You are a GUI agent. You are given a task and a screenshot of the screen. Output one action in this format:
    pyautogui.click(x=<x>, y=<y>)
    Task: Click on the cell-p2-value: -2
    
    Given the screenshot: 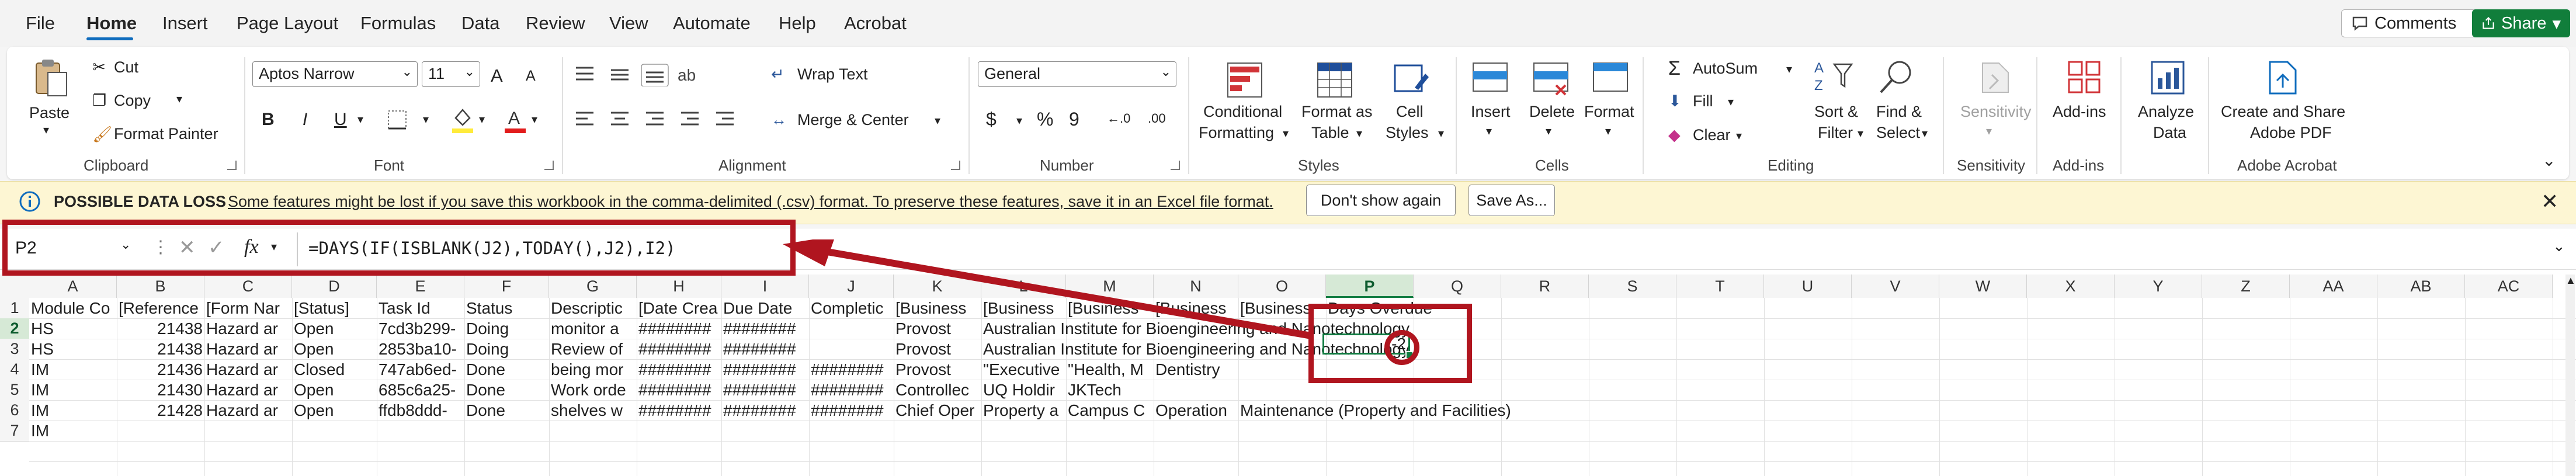 What is the action you would take?
    pyautogui.click(x=1365, y=343)
    